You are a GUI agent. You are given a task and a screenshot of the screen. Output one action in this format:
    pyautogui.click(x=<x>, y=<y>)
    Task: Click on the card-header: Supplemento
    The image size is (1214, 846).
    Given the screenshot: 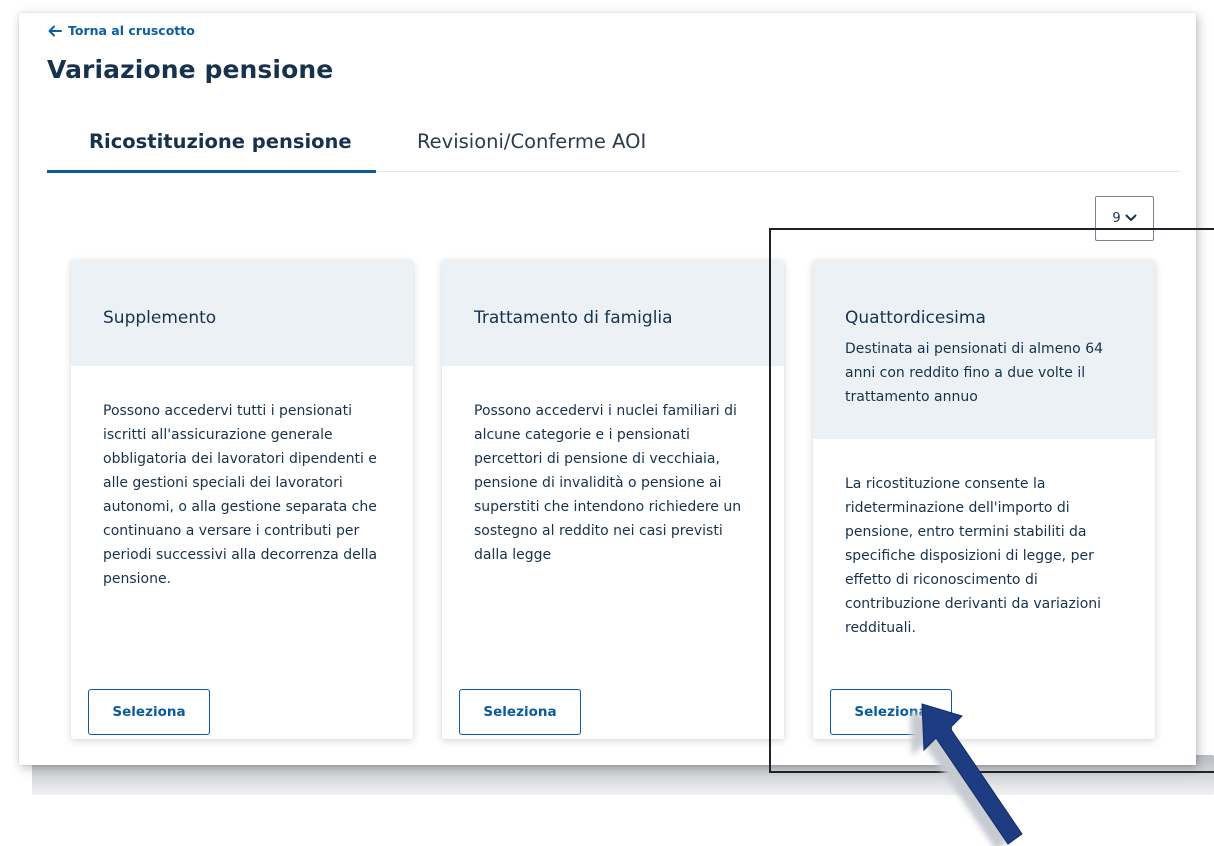 What is the action you would take?
    pyautogui.click(x=242, y=313)
    